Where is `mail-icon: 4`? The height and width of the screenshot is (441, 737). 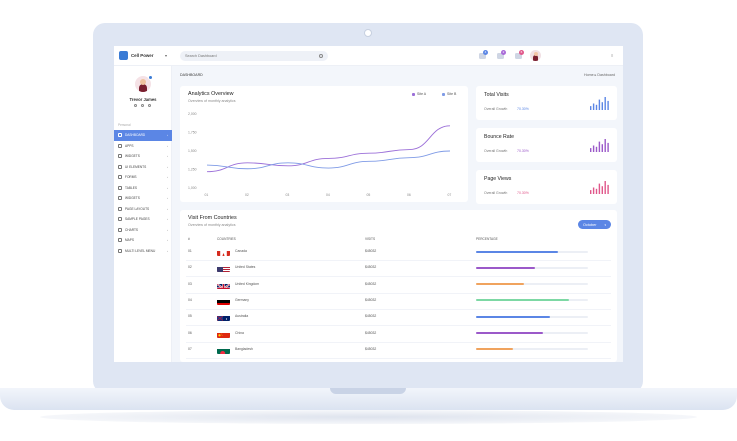 mail-icon: 4 is located at coordinates (483, 55).